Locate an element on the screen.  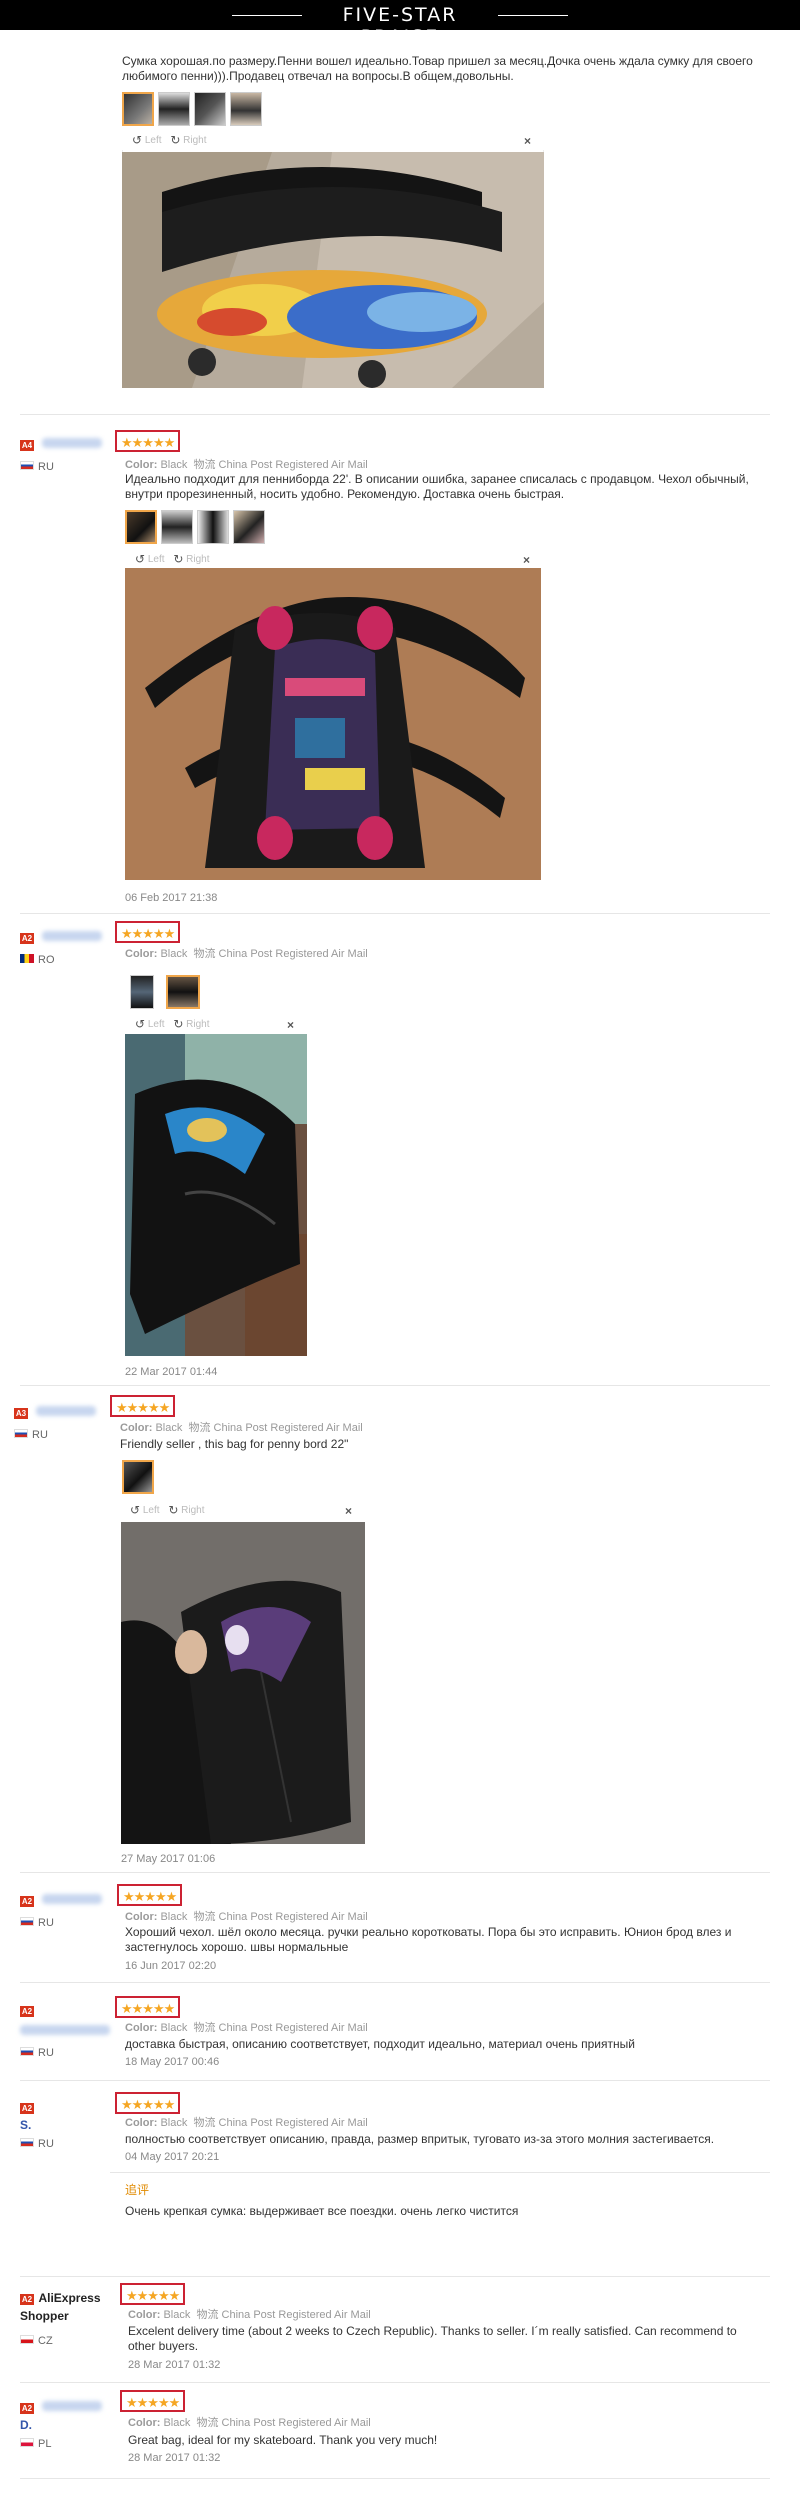
level-badge: A3 is located at coordinates (21, 1413).